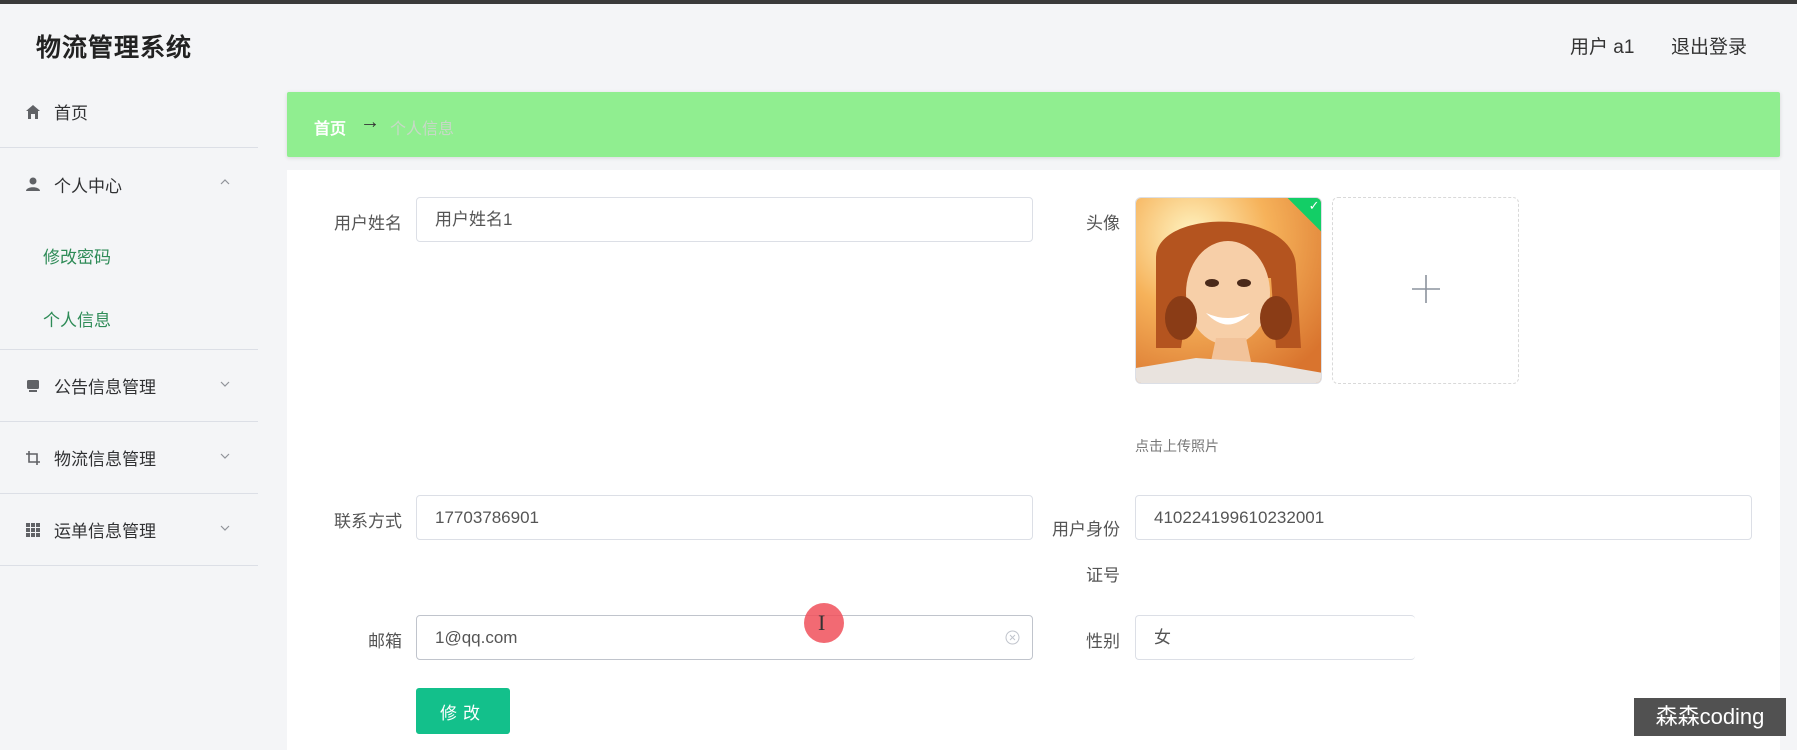  What do you see at coordinates (476, 637) in the screenshot?
I see `email-value: 1@qq.com` at bounding box center [476, 637].